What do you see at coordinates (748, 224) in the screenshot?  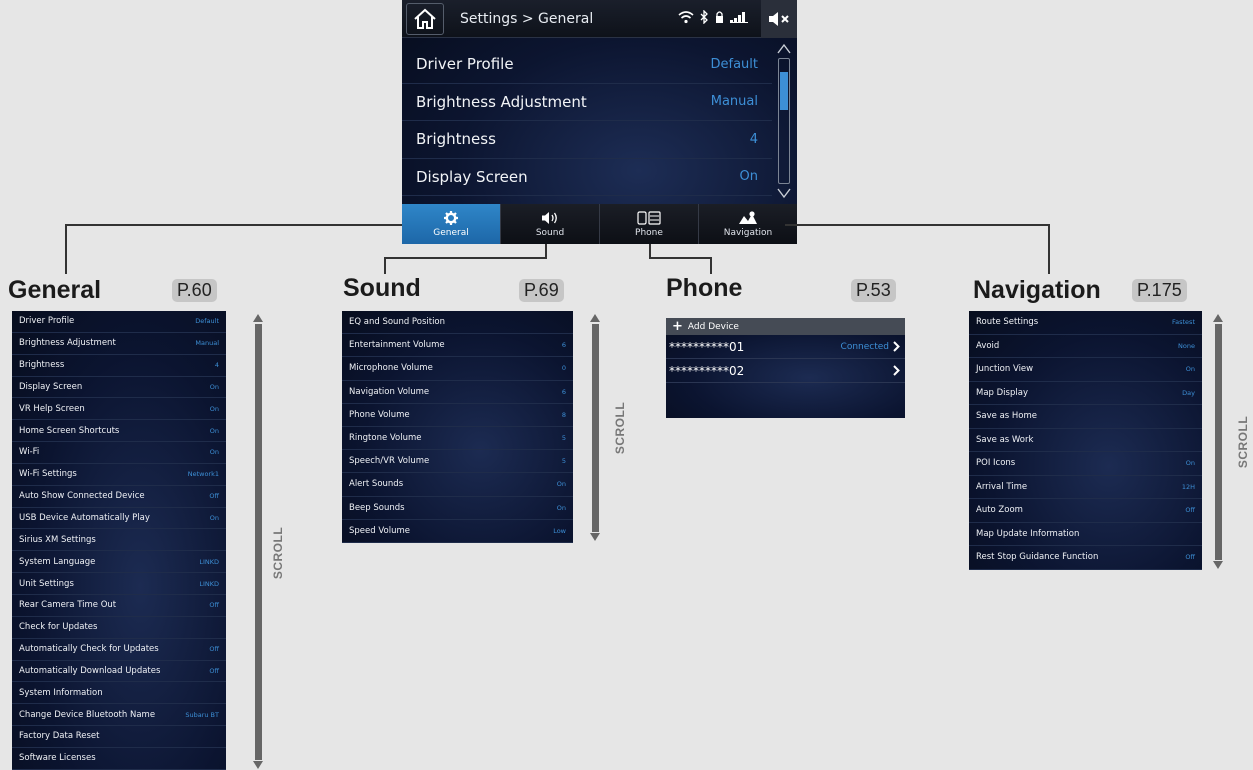 I see `tab-navigation: Navigation` at bounding box center [748, 224].